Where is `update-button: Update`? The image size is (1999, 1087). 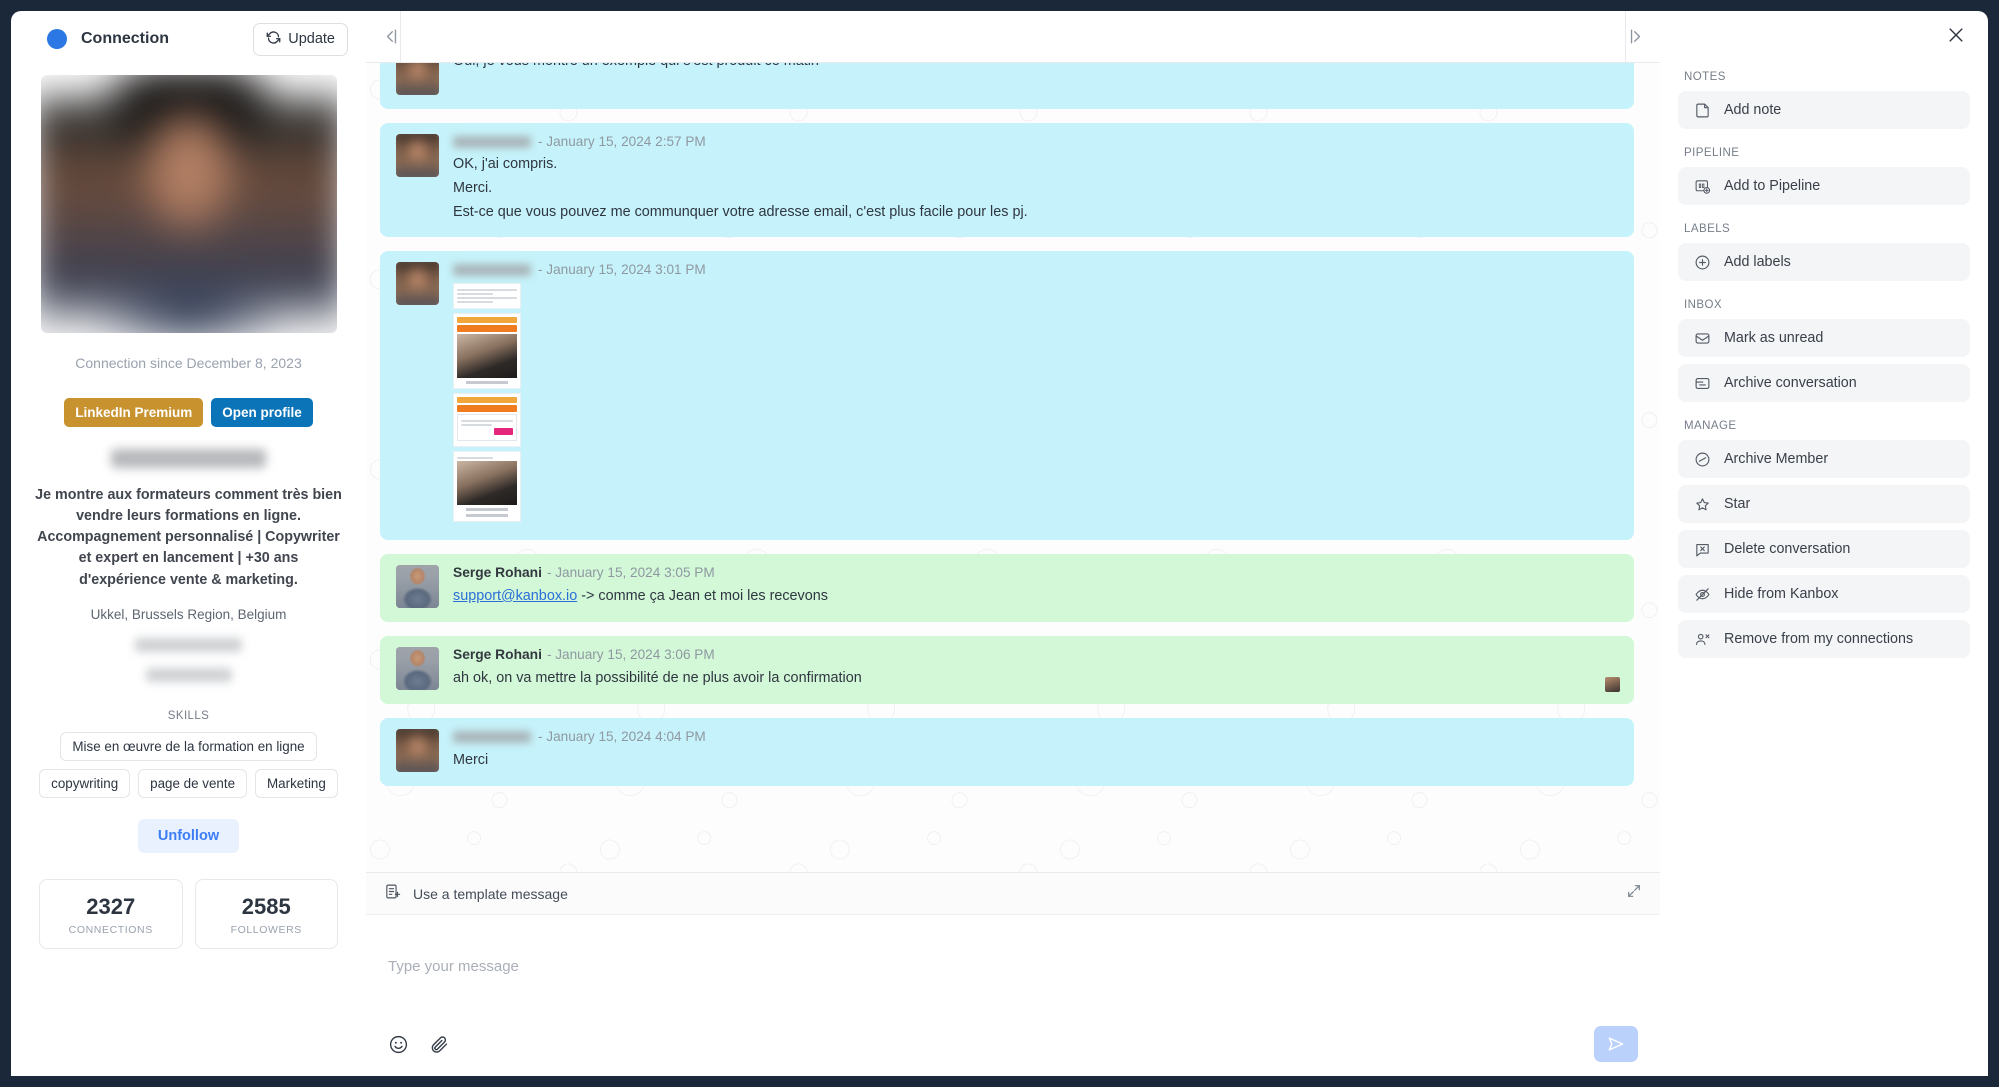 update-button: Update is located at coordinates (300, 39).